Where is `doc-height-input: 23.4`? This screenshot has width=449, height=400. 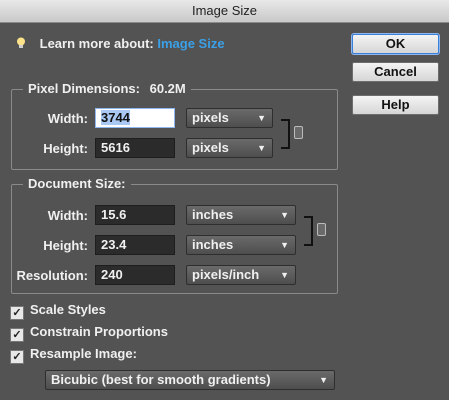 doc-height-input: 23.4 is located at coordinates (135, 245).